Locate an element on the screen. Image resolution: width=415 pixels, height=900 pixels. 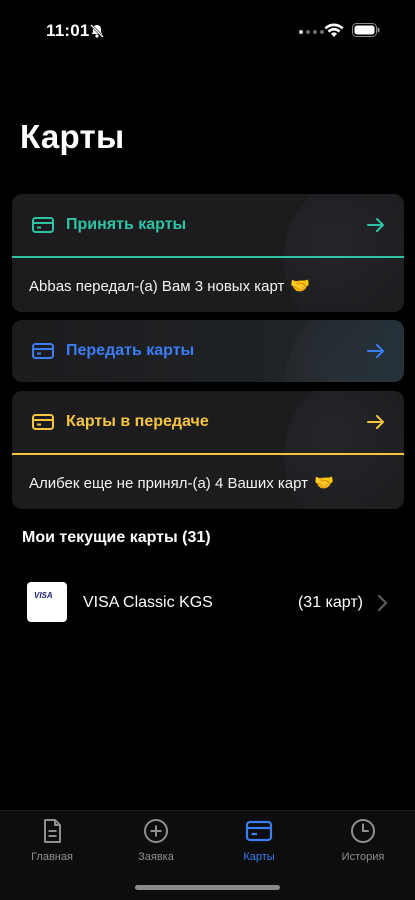
current-cards-heading: Мои текущие карты (31) is located at coordinates (116, 537).